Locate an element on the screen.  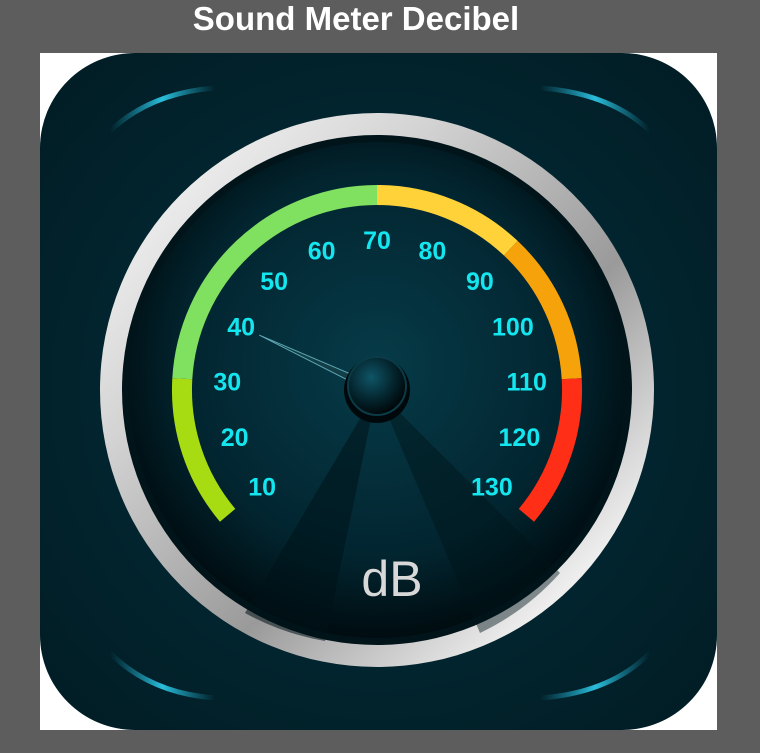
tick-label-100: 100 is located at coordinates (513, 328).